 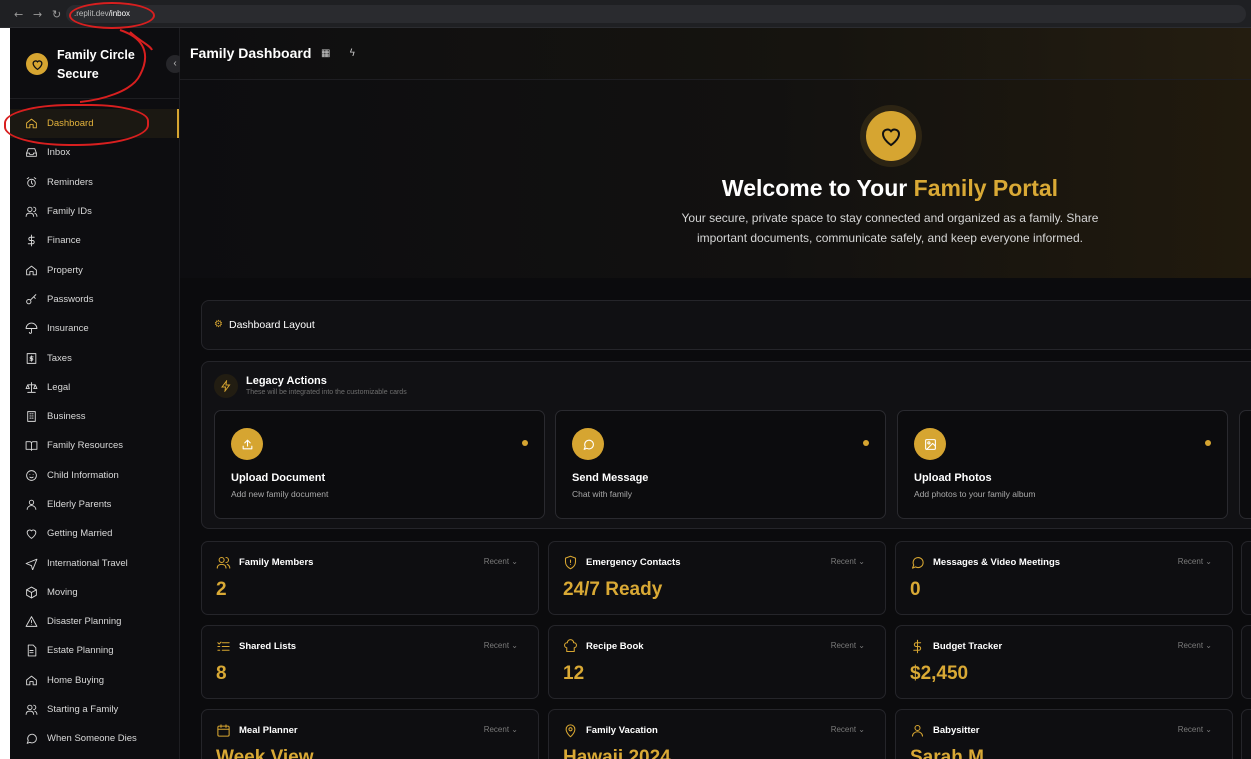 What do you see at coordinates (36, 240) in the screenshot?
I see `dollar-icon` at bounding box center [36, 240].